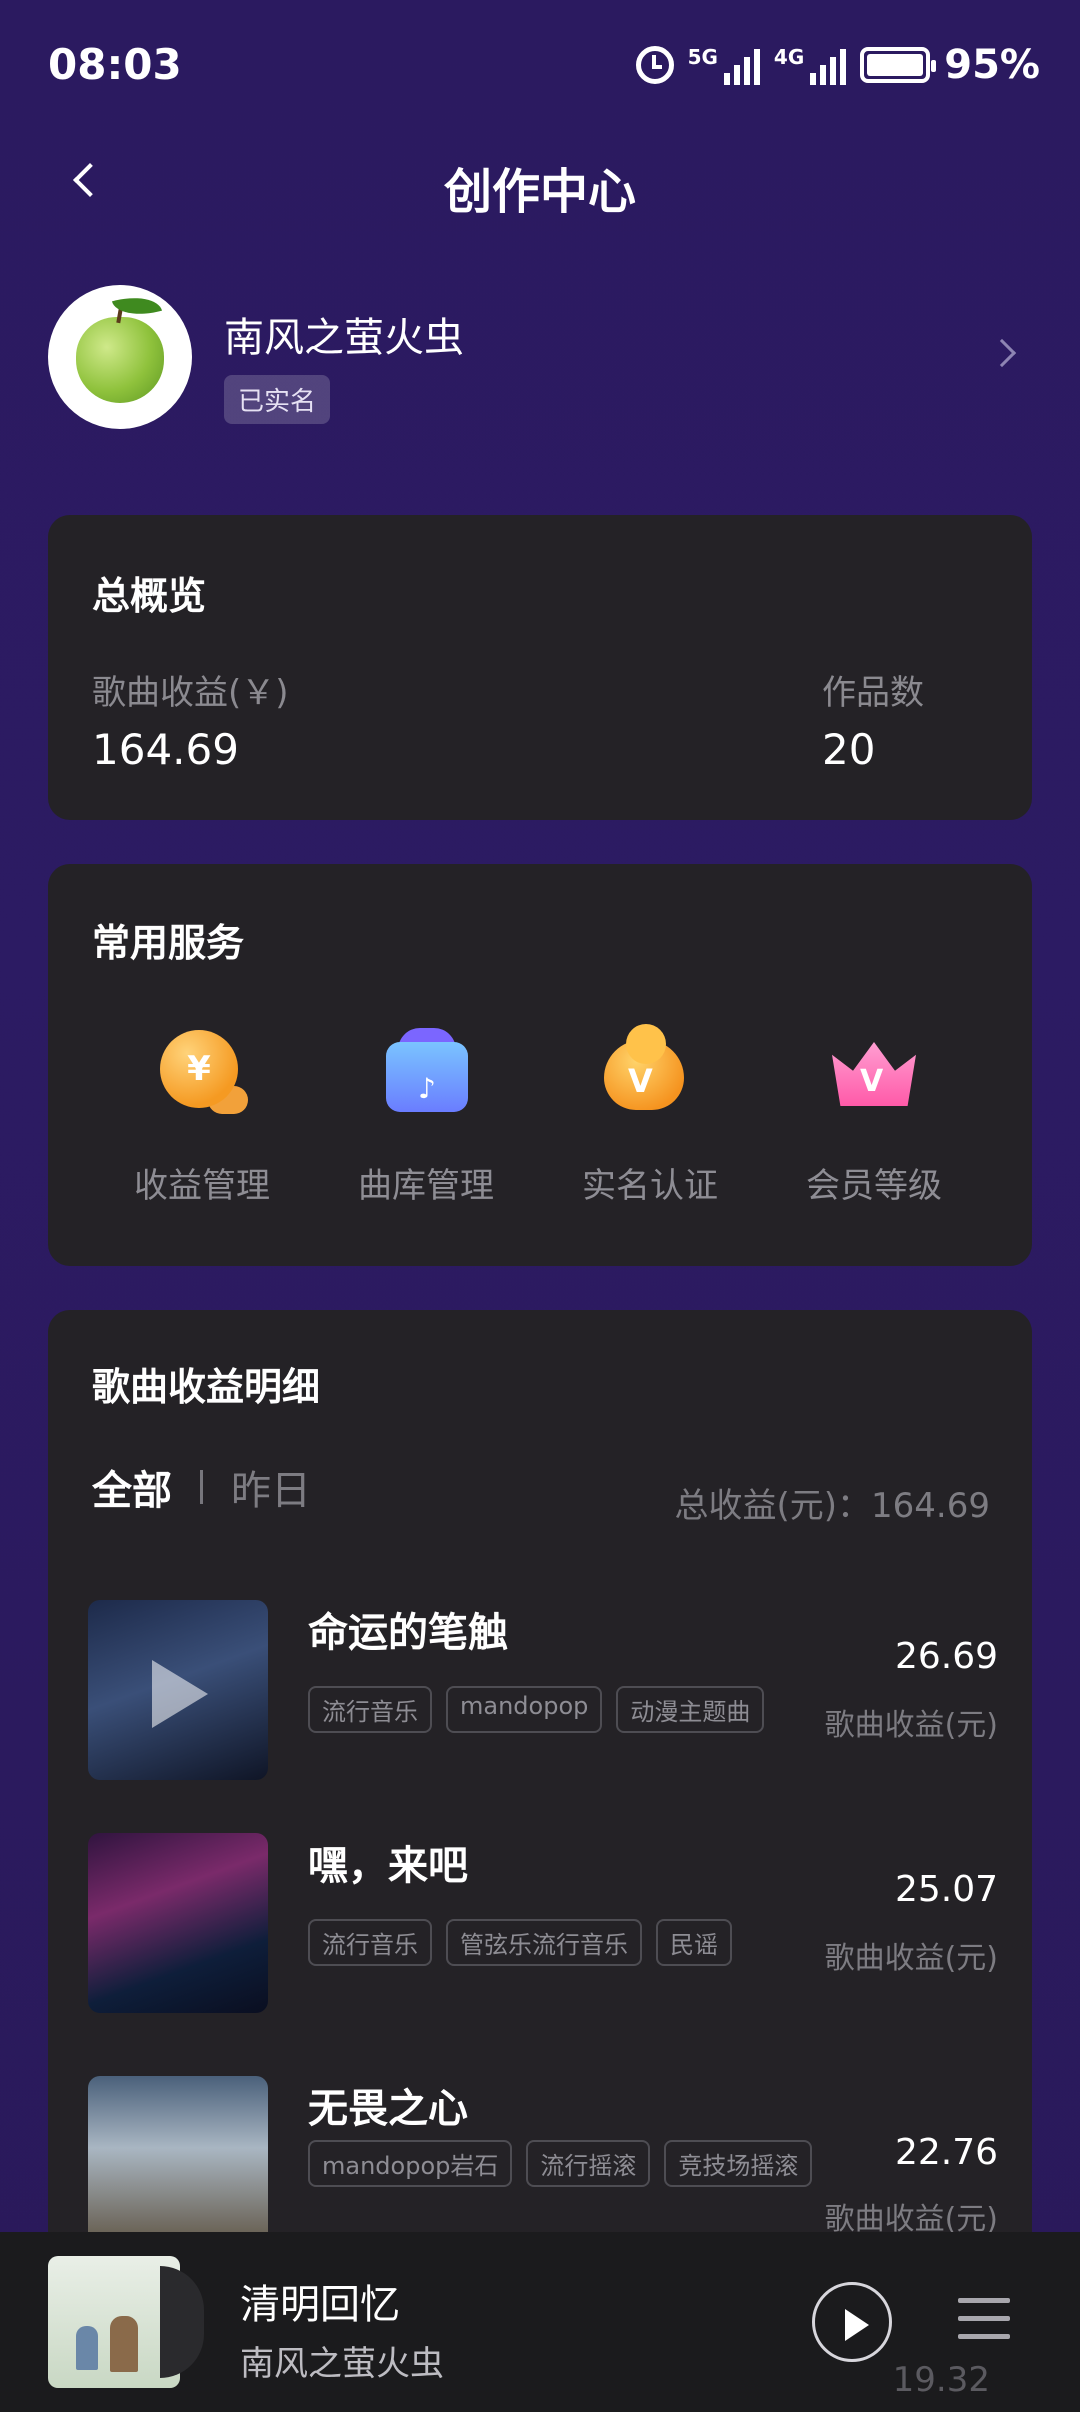 The width and height of the screenshot is (1080, 2412). I want to click on service-member-level: V 会员等级, so click(874, 1115).